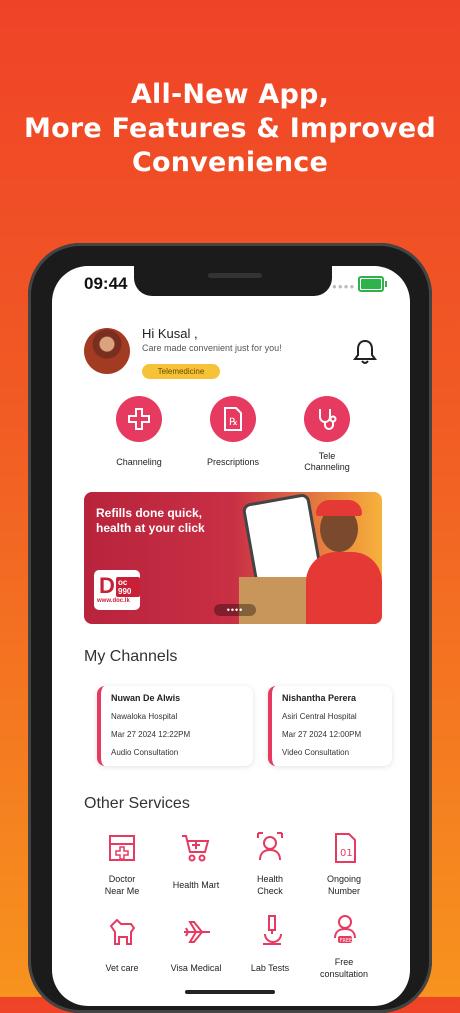 This screenshot has height=1013, width=460. I want to click on service-label: Ongoing Number, so click(344, 885).